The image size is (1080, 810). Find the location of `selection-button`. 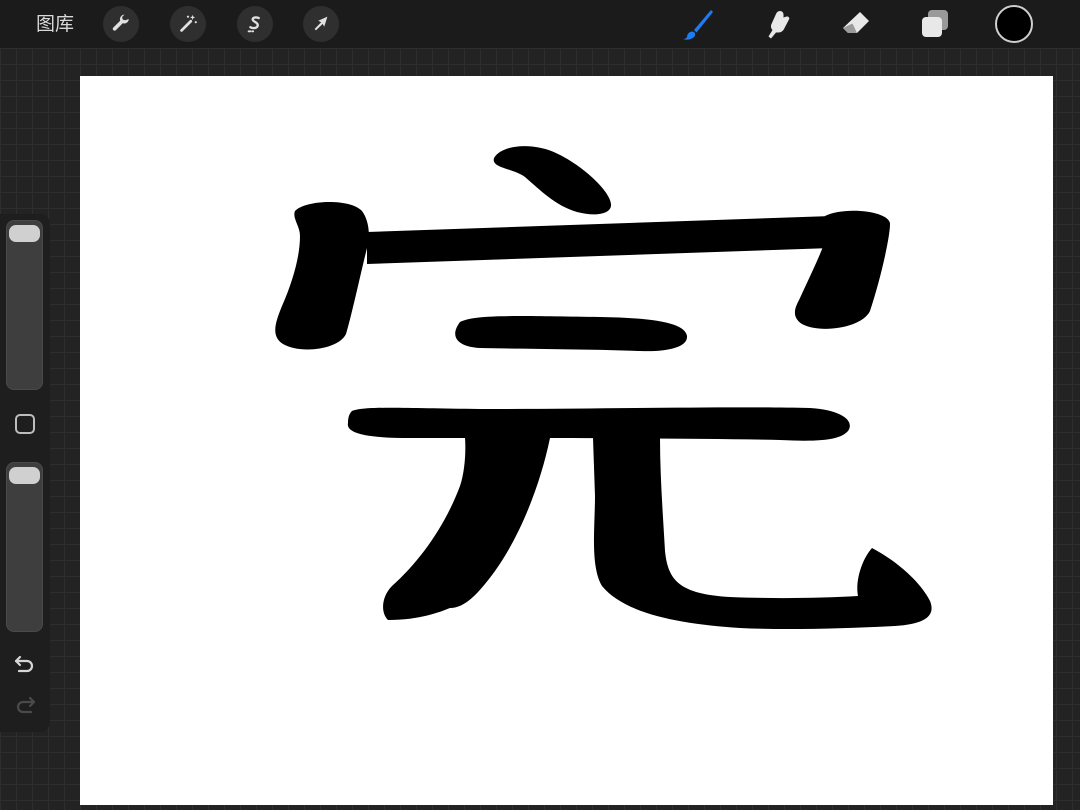

selection-button is located at coordinates (255, 24).